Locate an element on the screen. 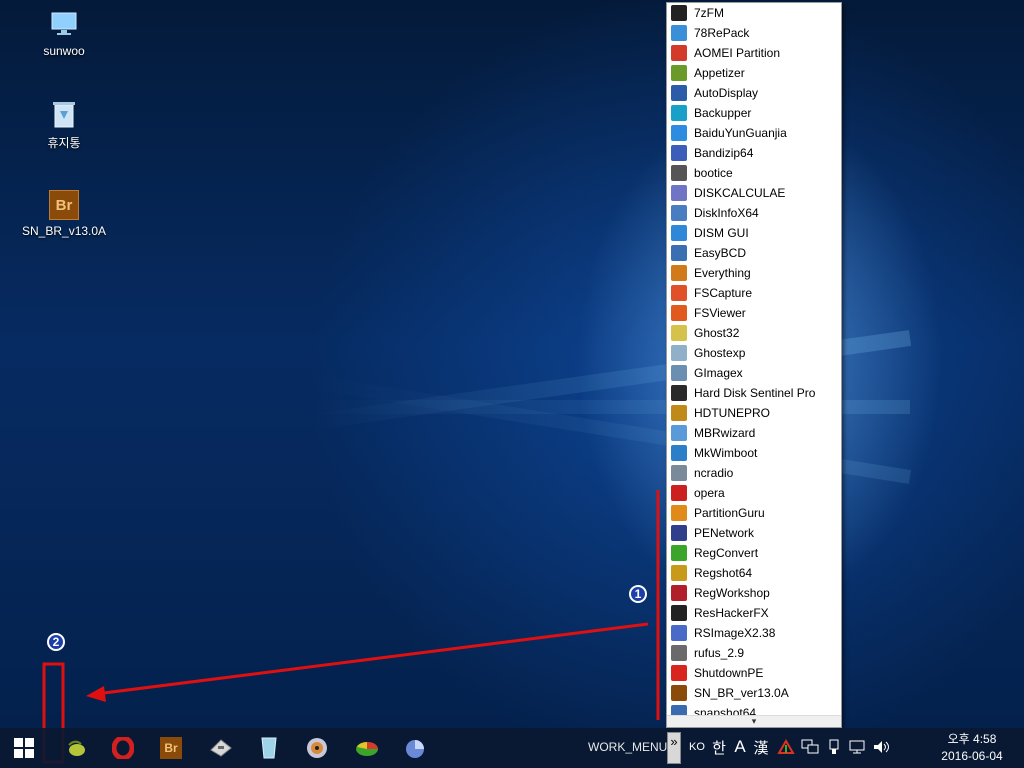 Image resolution: width=1024 pixels, height=768 pixels. partitionguru-icon is located at coordinates (679, 513).